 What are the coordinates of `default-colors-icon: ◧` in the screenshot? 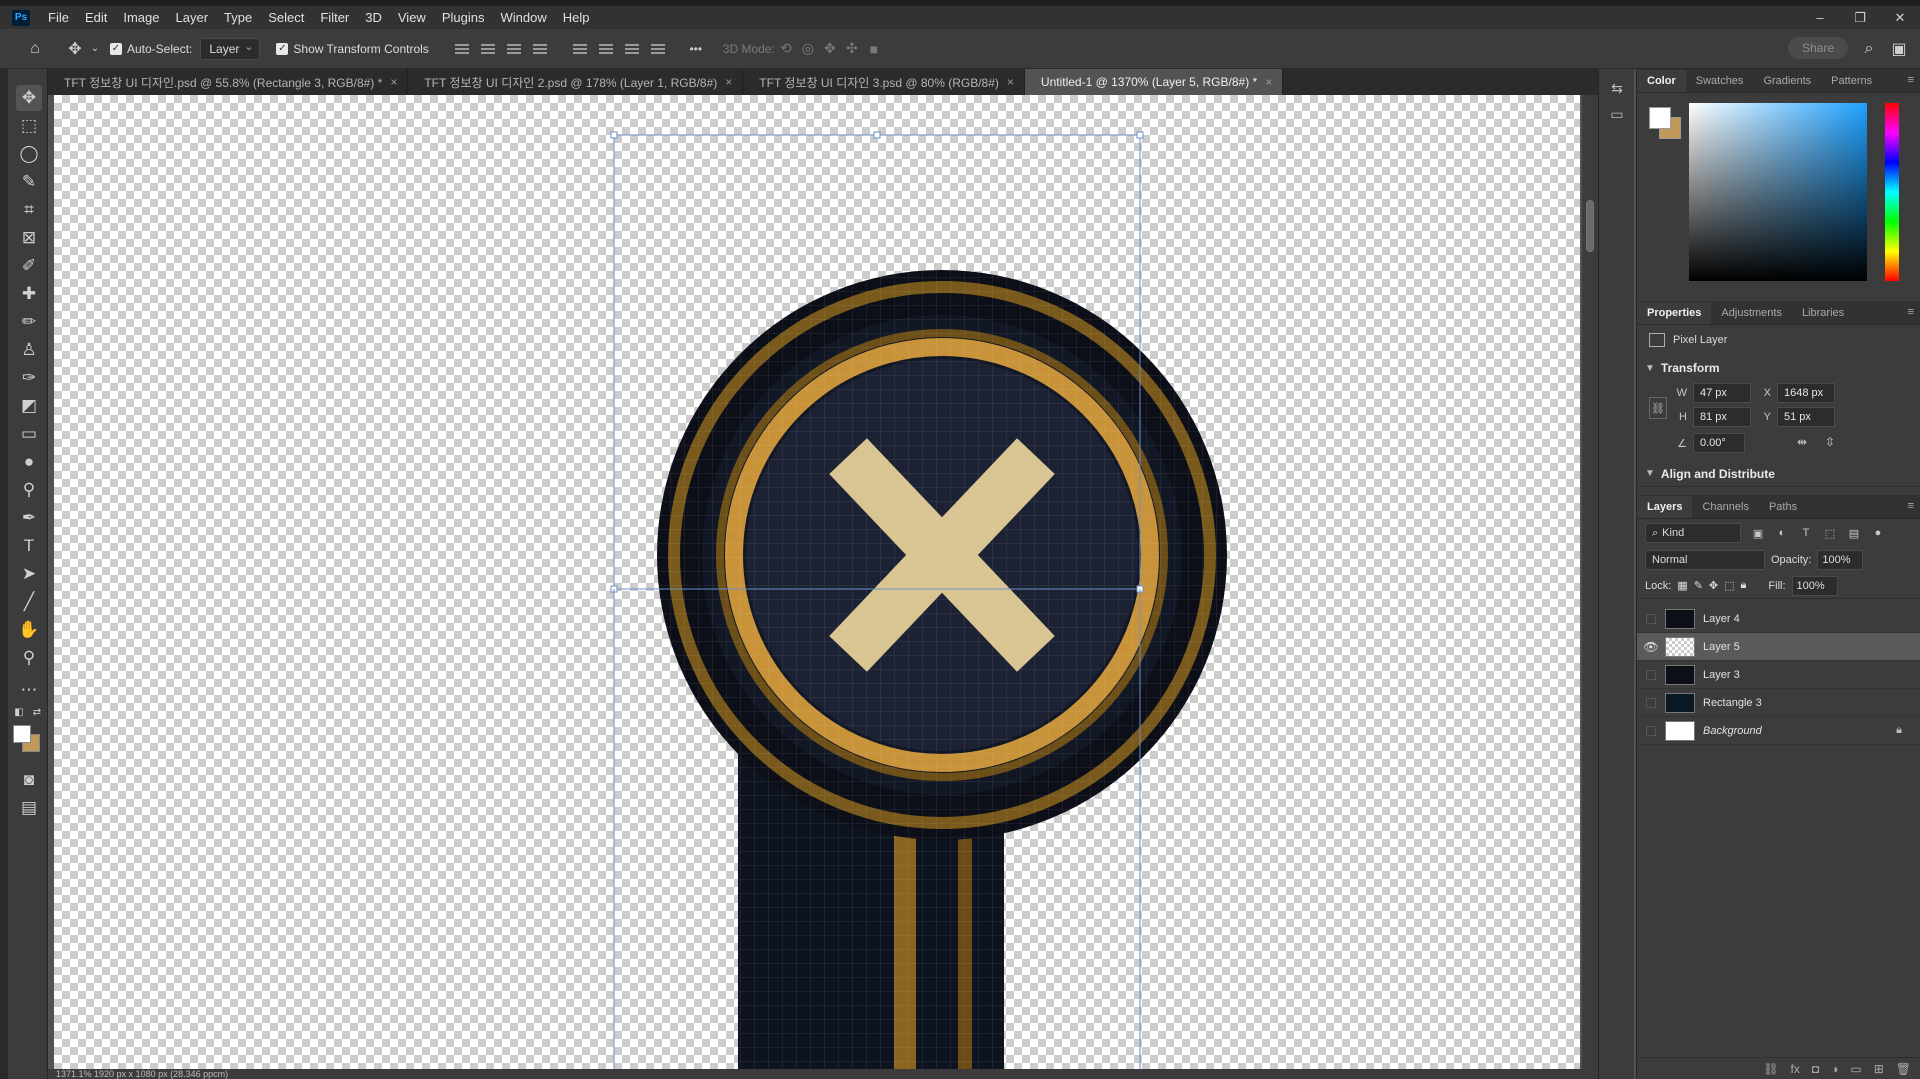 It's located at (19, 712).